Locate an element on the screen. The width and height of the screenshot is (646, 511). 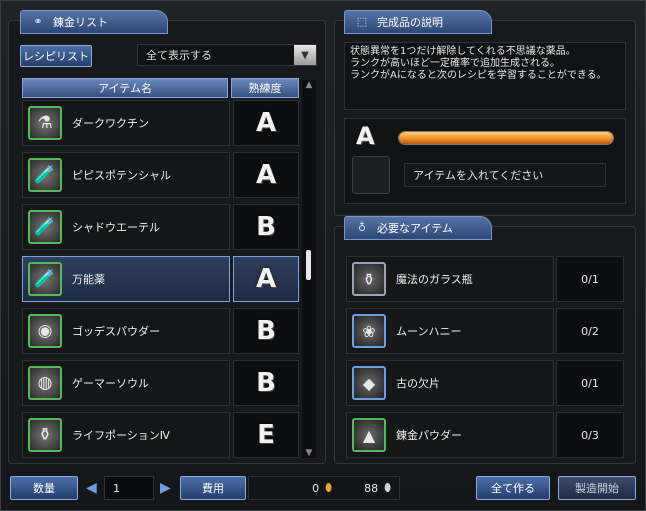
recipe-scrollbar: ▲ ▼ is located at coordinates (309, 269).